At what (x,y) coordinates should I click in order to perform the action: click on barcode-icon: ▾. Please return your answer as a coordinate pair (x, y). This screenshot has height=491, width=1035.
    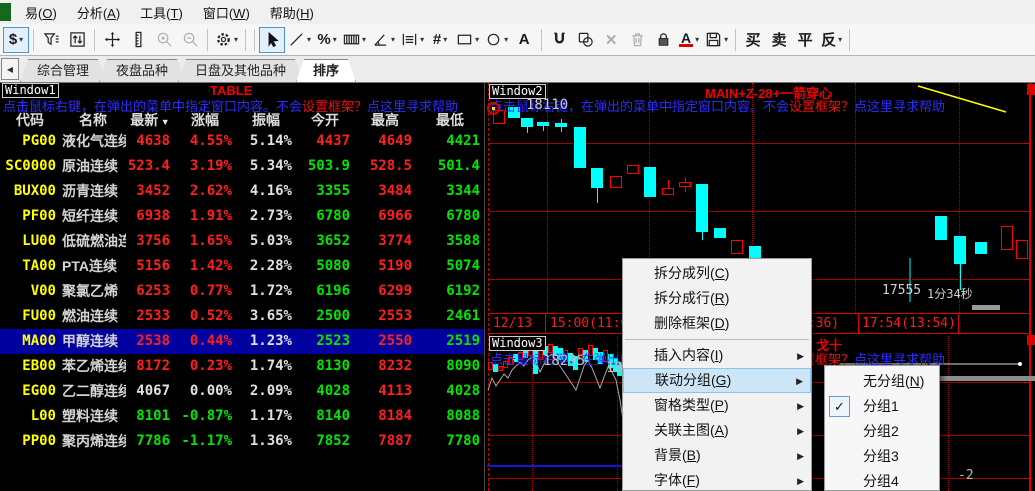
    Looking at the image, I should click on (354, 40).